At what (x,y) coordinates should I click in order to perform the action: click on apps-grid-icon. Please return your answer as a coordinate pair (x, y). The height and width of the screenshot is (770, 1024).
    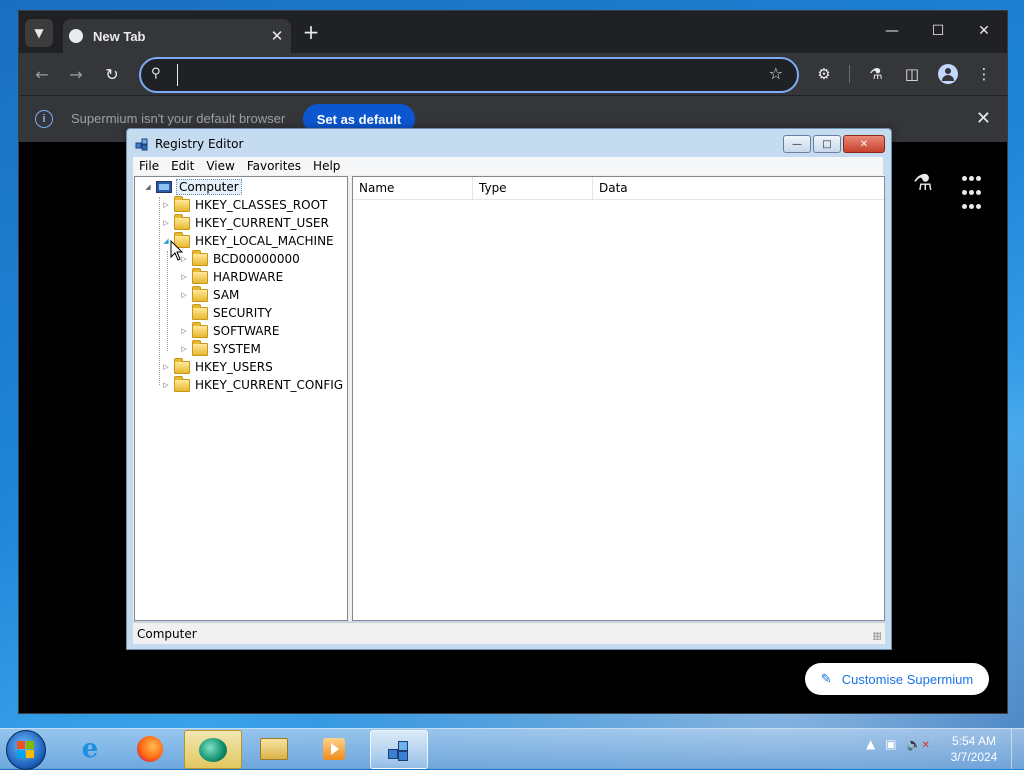
    Looking at the image, I should click on (971, 192).